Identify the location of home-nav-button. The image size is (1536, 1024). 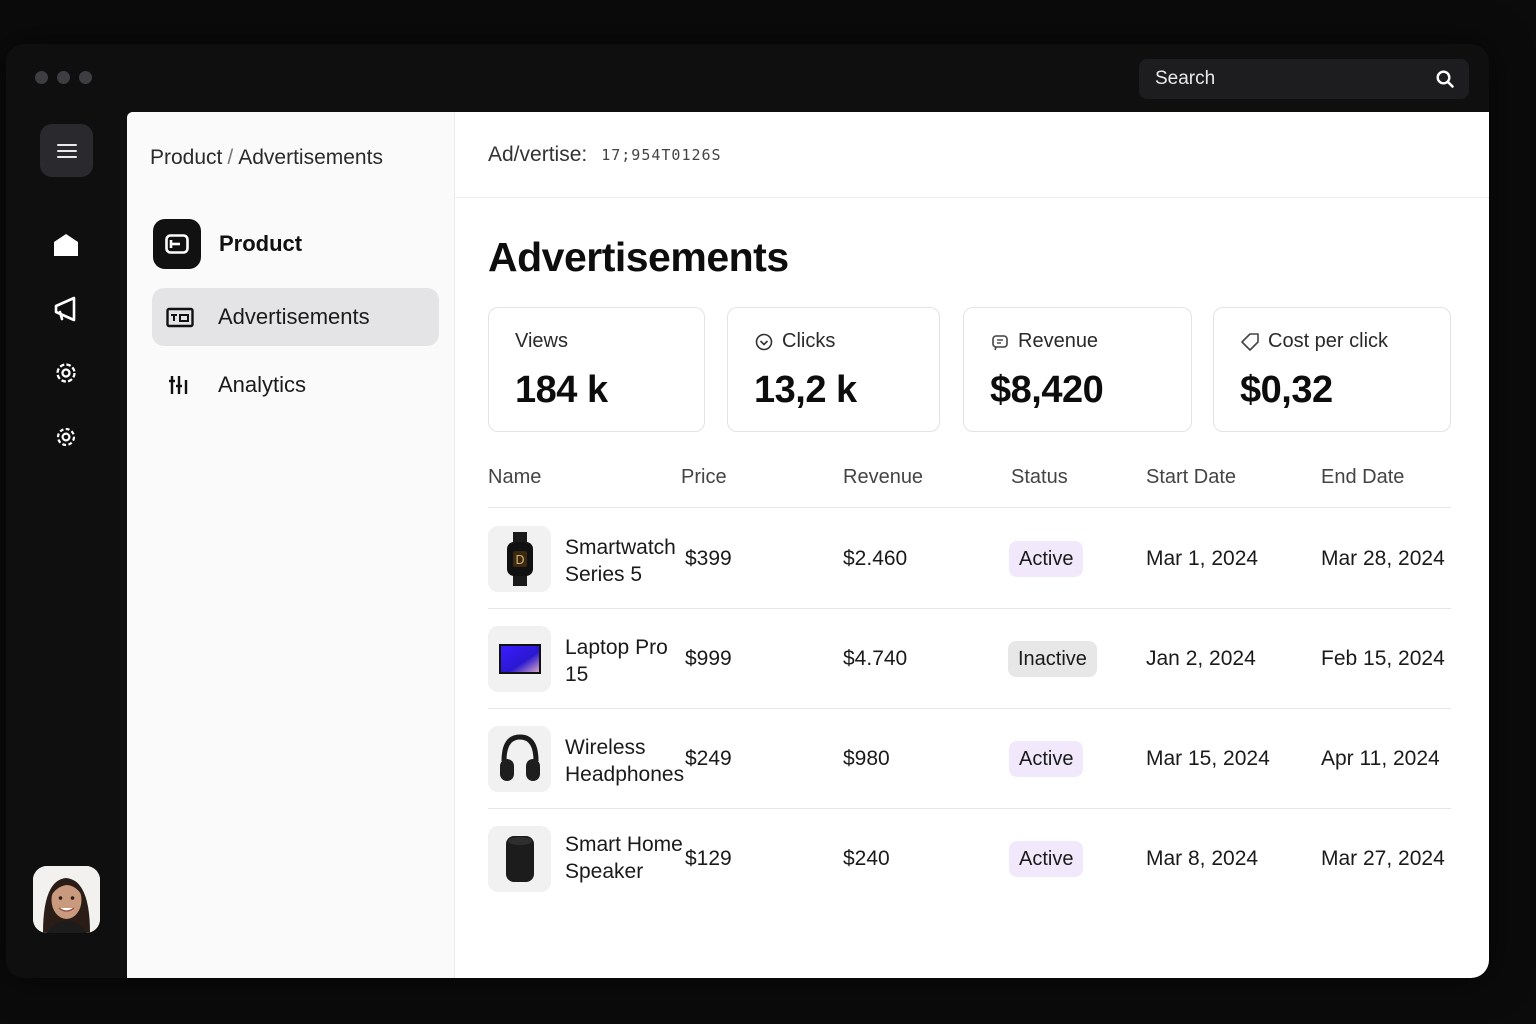
(66, 245).